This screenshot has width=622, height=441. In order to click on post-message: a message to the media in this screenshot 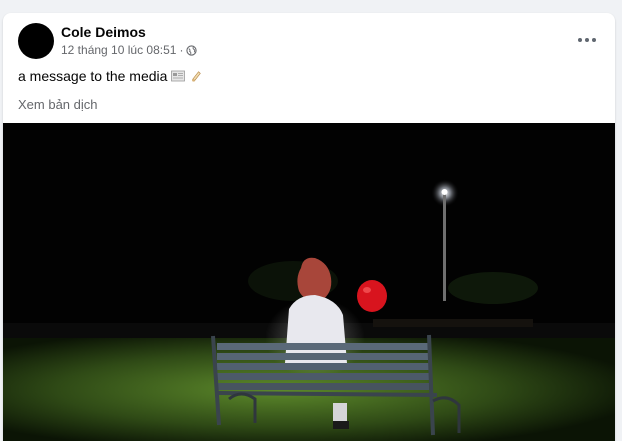, I will do `click(93, 76)`.